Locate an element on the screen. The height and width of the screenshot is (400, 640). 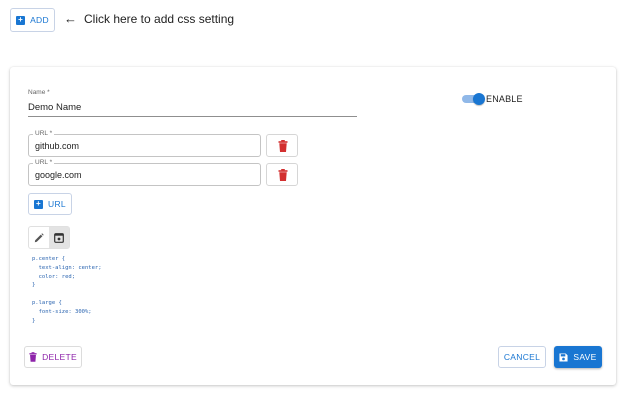
cancel-button: CANCEL is located at coordinates (522, 357).